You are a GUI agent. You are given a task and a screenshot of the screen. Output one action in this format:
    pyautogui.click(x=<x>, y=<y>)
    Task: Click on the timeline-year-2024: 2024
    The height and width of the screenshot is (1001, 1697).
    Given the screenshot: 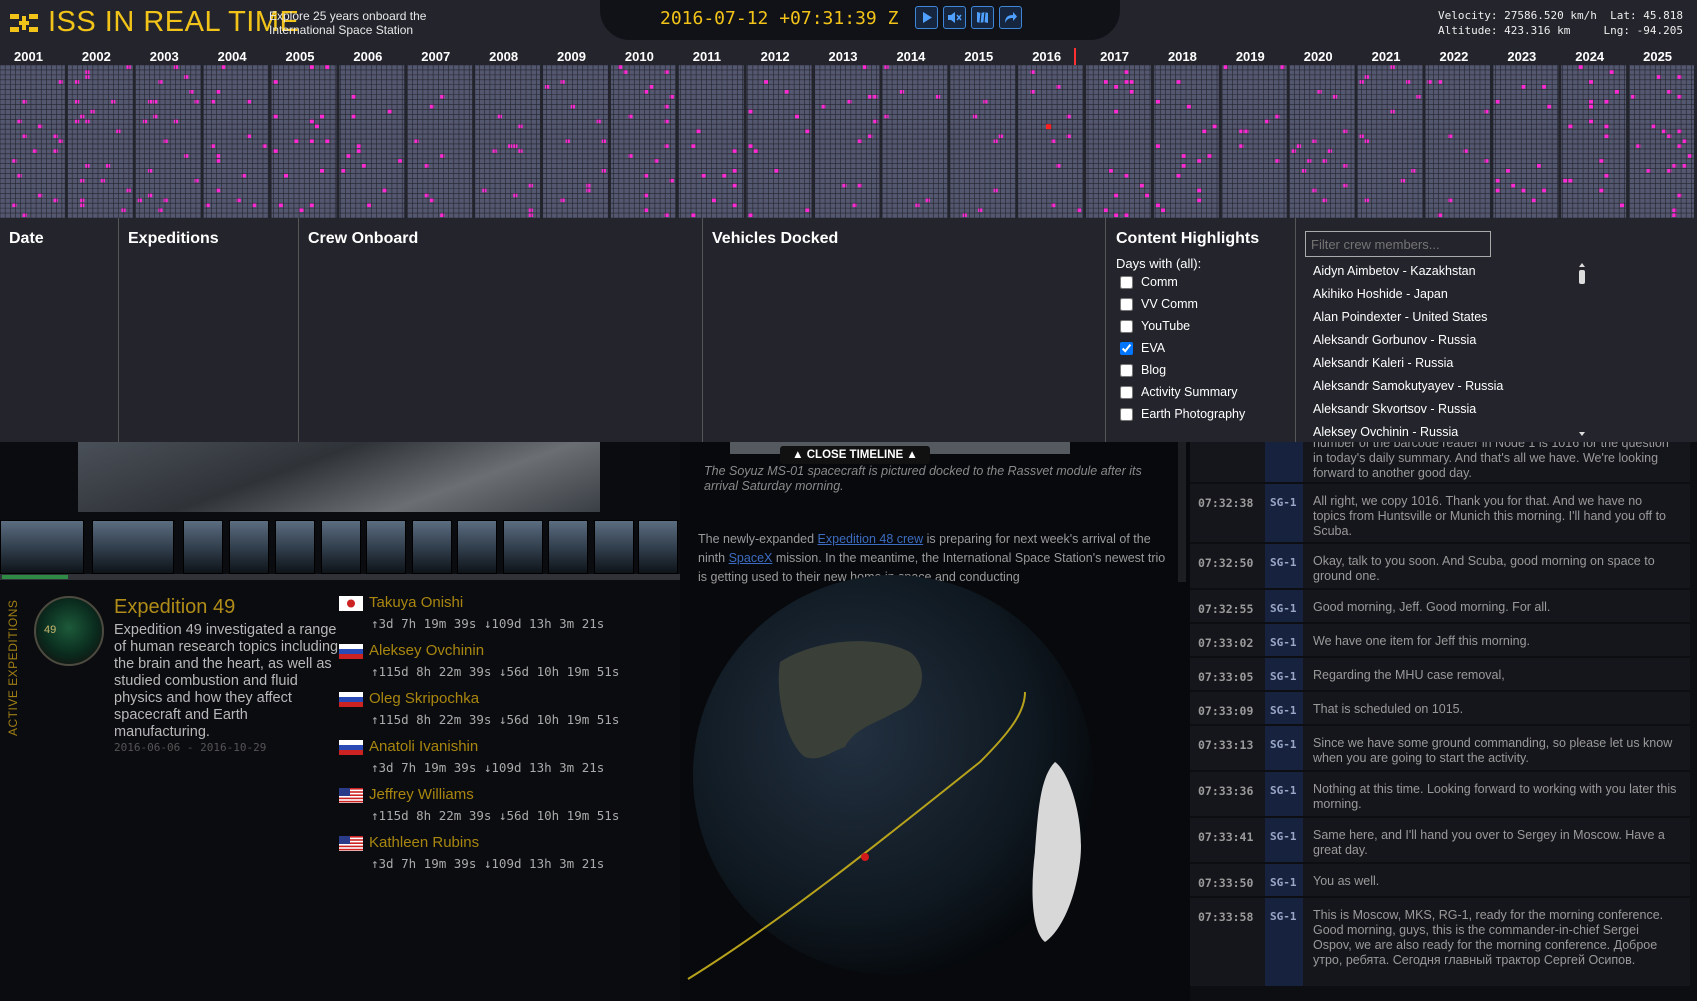 What is the action you would take?
    pyautogui.click(x=1589, y=56)
    